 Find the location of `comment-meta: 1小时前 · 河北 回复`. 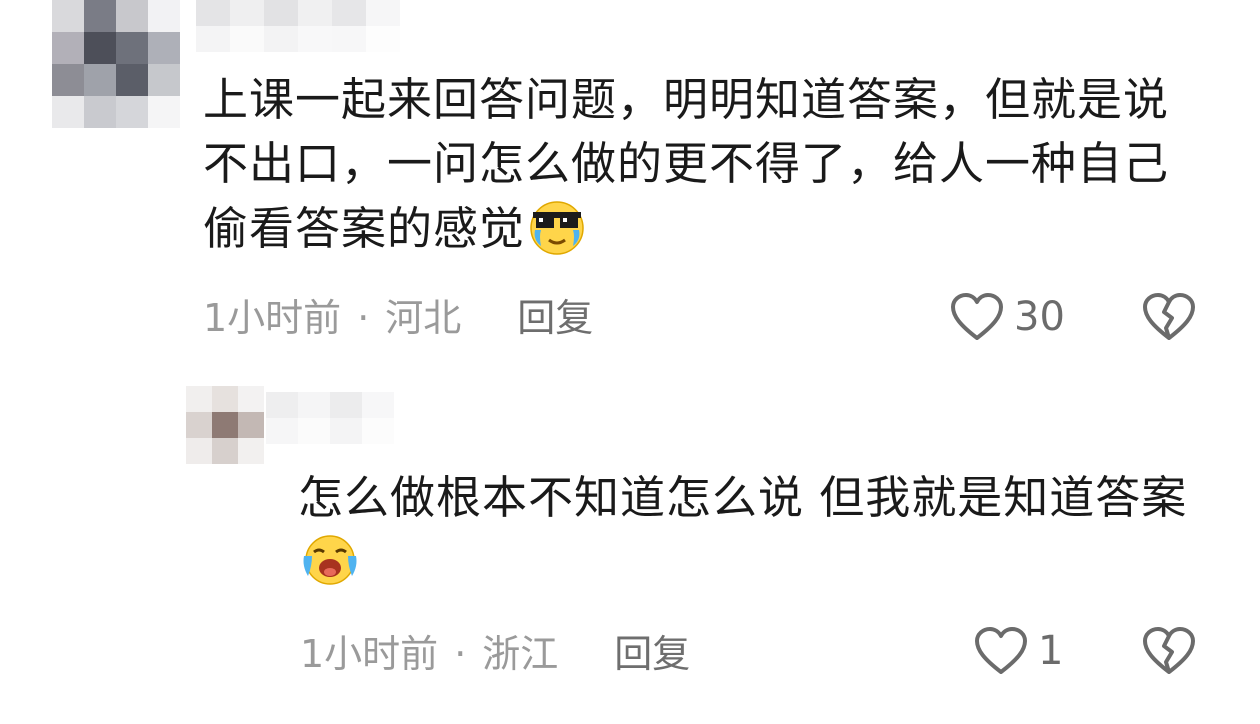

comment-meta: 1小时前 · 河北 回复 is located at coordinates (398, 318).